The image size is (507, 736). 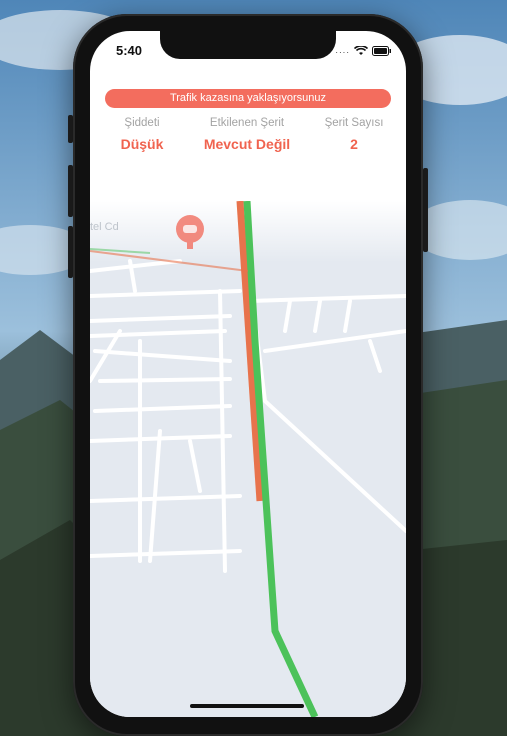 I want to click on signal-dots-icon: ····, so click(x=342, y=52).